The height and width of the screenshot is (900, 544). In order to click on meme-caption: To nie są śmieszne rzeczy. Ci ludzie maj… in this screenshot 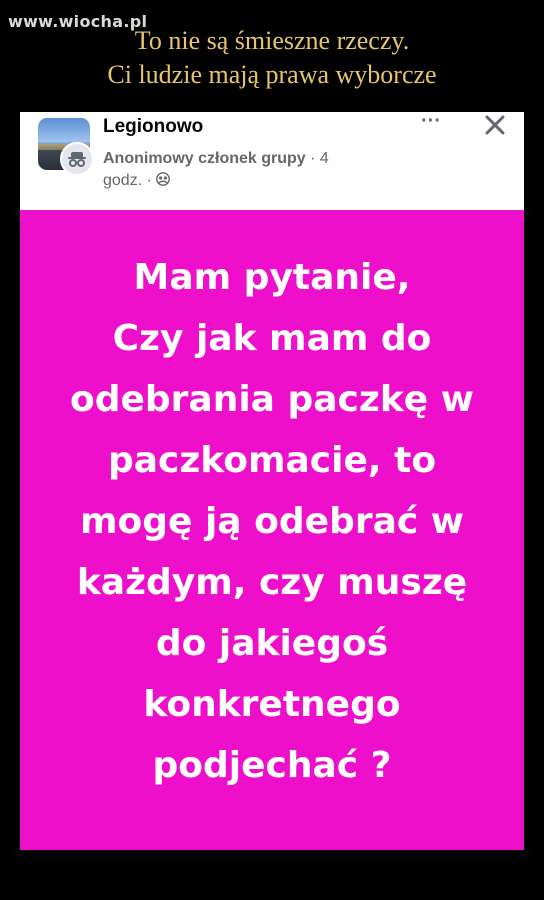, I will do `click(272, 58)`.